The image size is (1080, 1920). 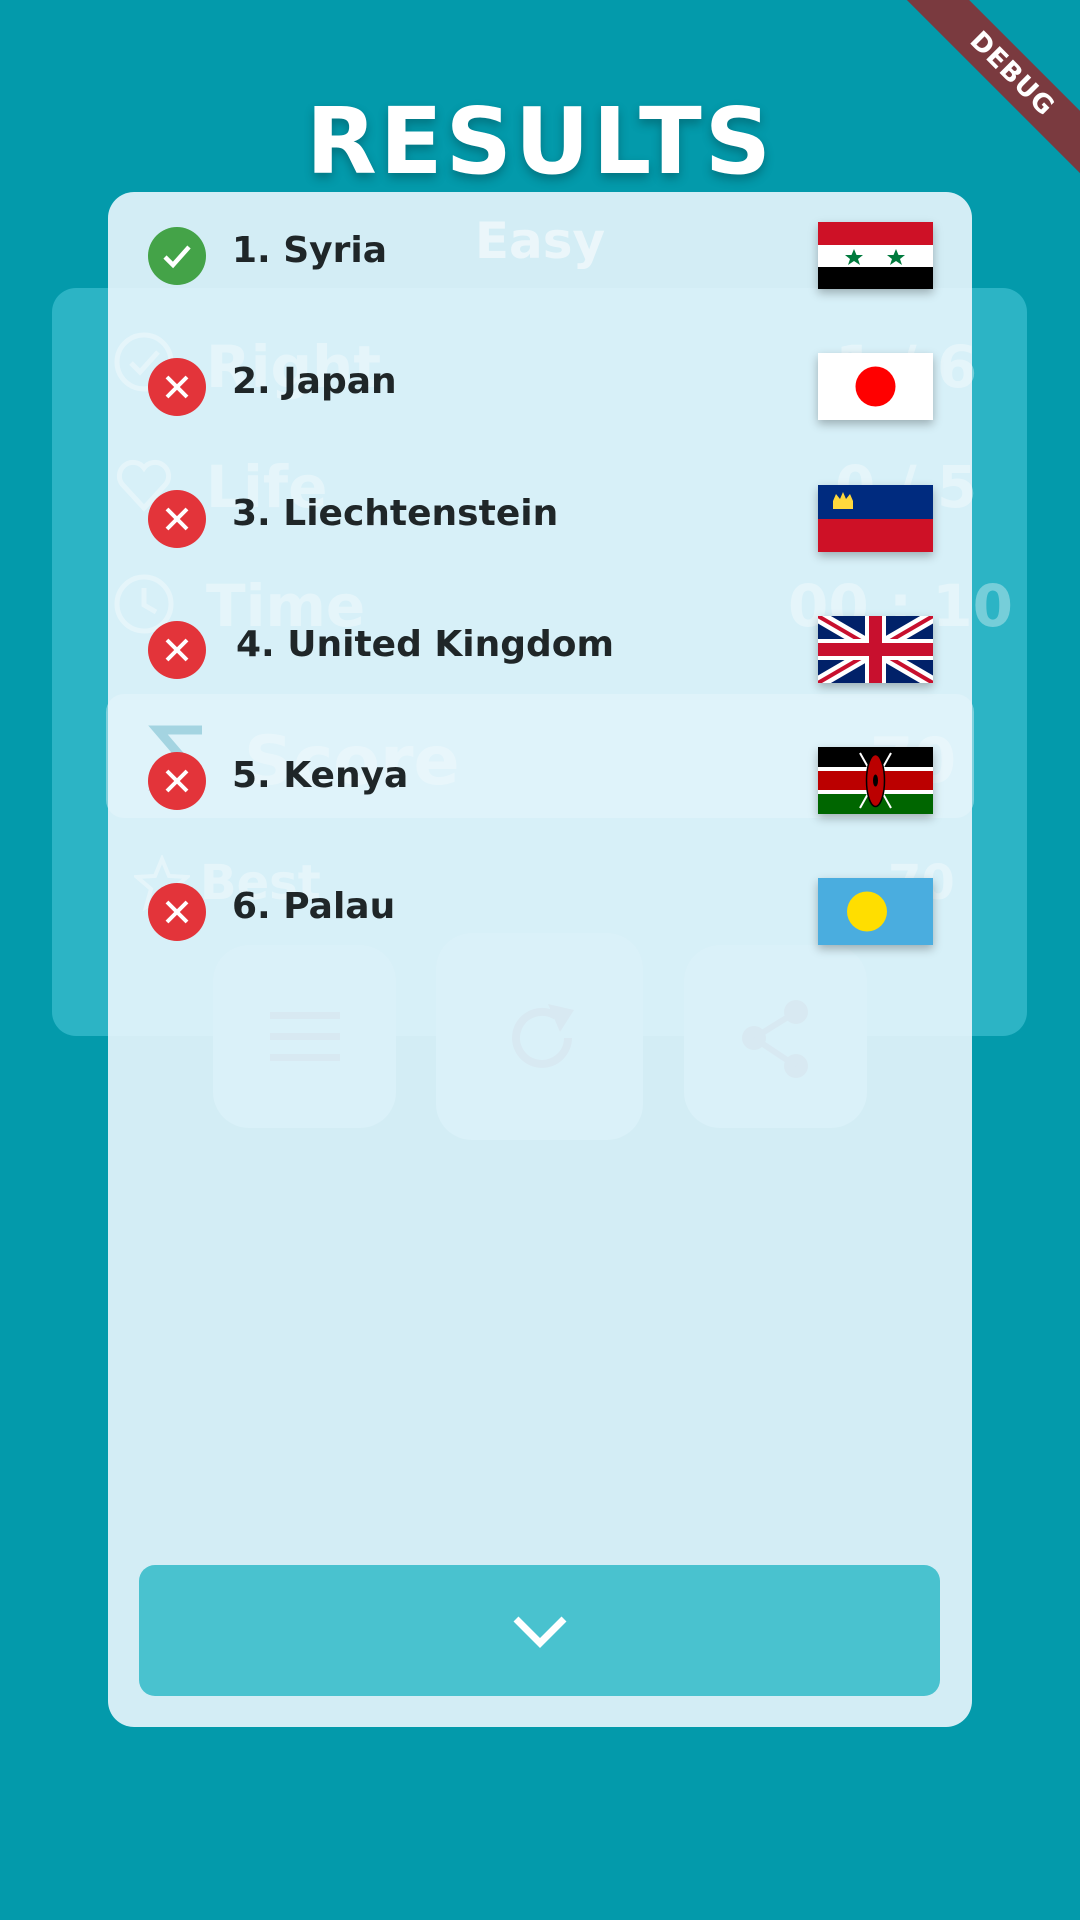 I want to click on result-row: 4. United Kingdom, so click(x=540, y=651).